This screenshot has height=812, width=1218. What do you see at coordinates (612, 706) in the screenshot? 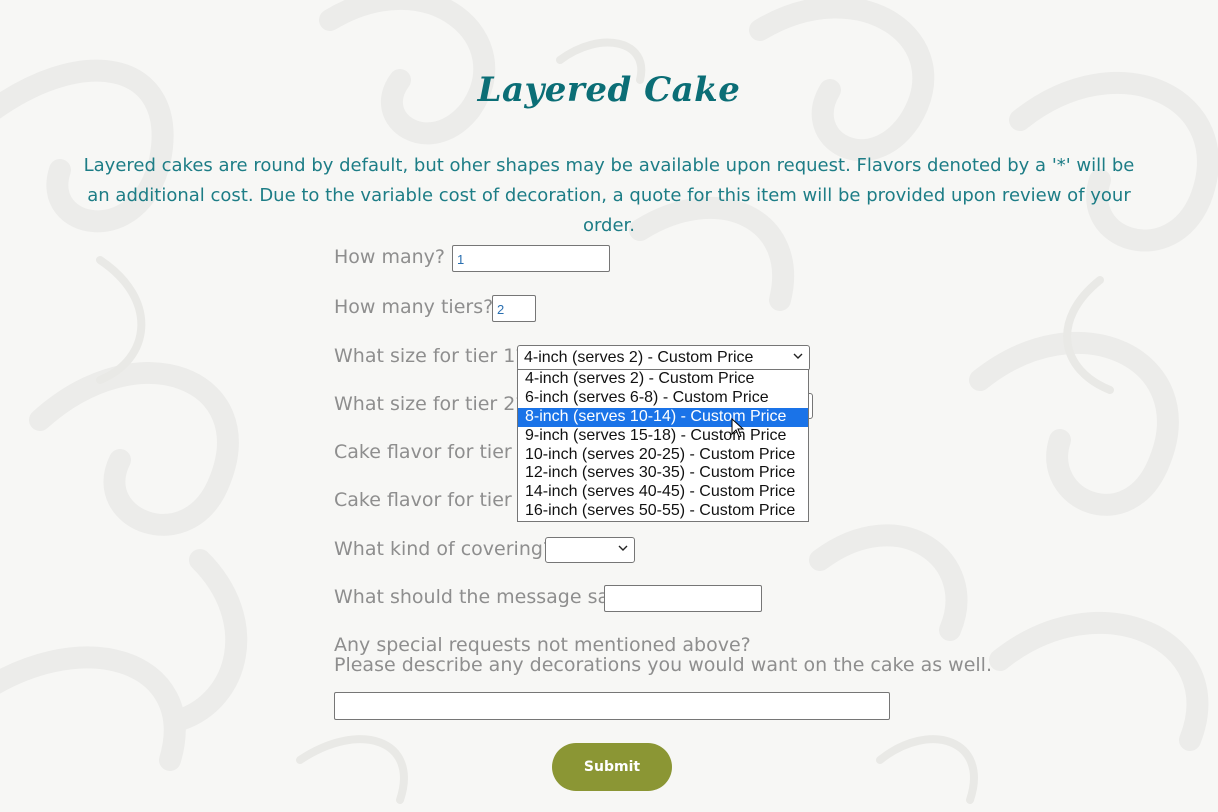
I see `special-requests-input` at bounding box center [612, 706].